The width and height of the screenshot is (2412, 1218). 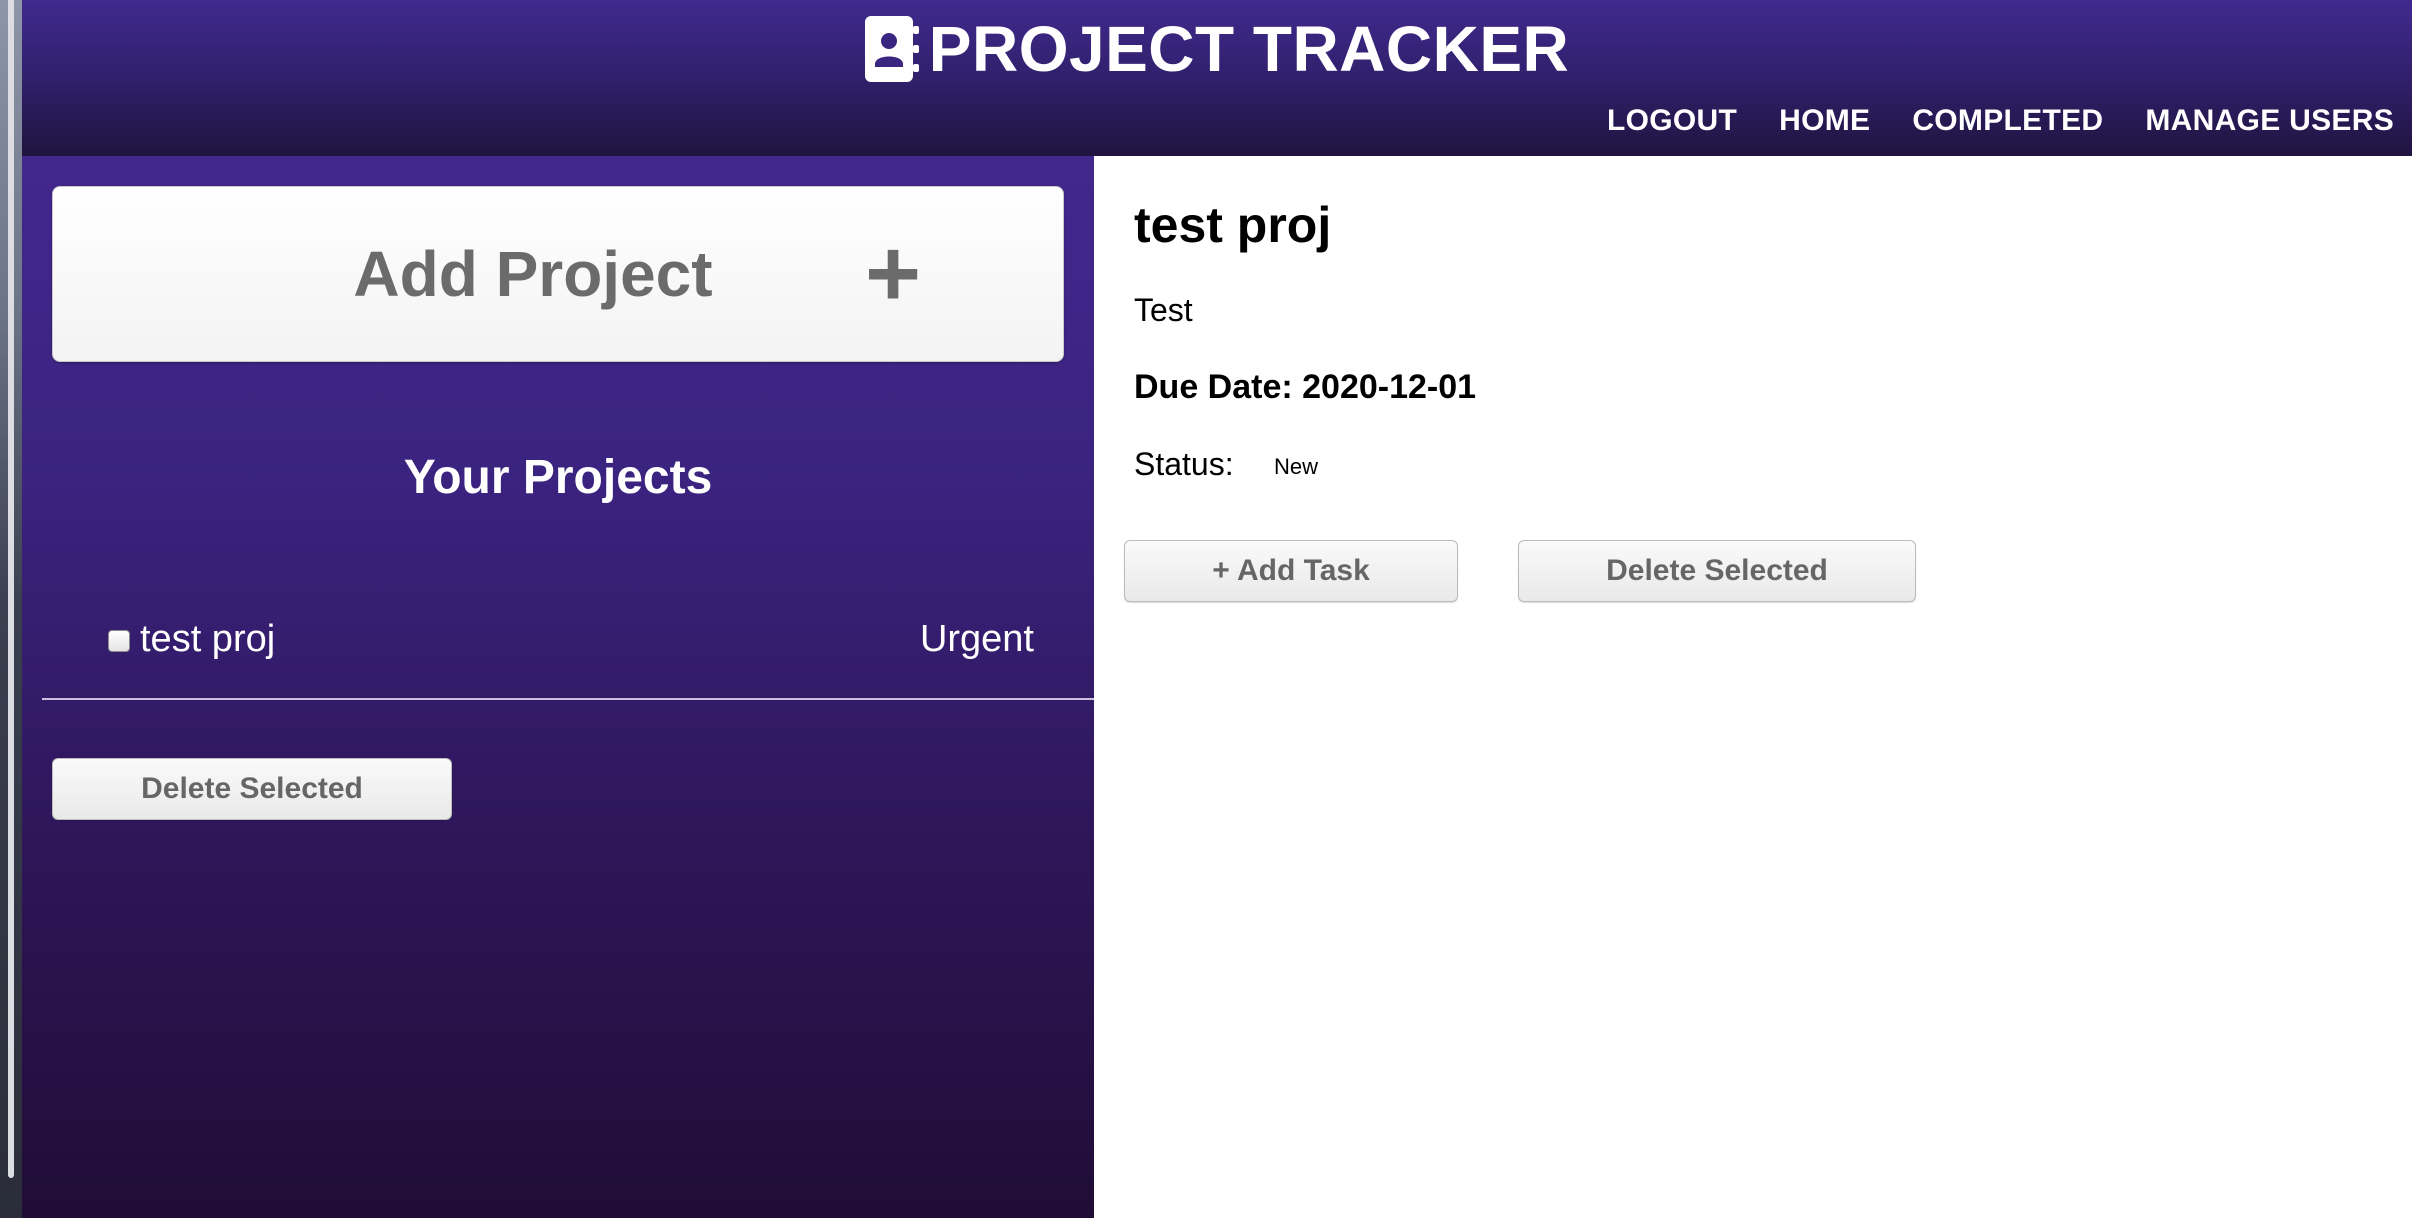 What do you see at coordinates (558, 274) in the screenshot?
I see `add-project-button: Add Project +` at bounding box center [558, 274].